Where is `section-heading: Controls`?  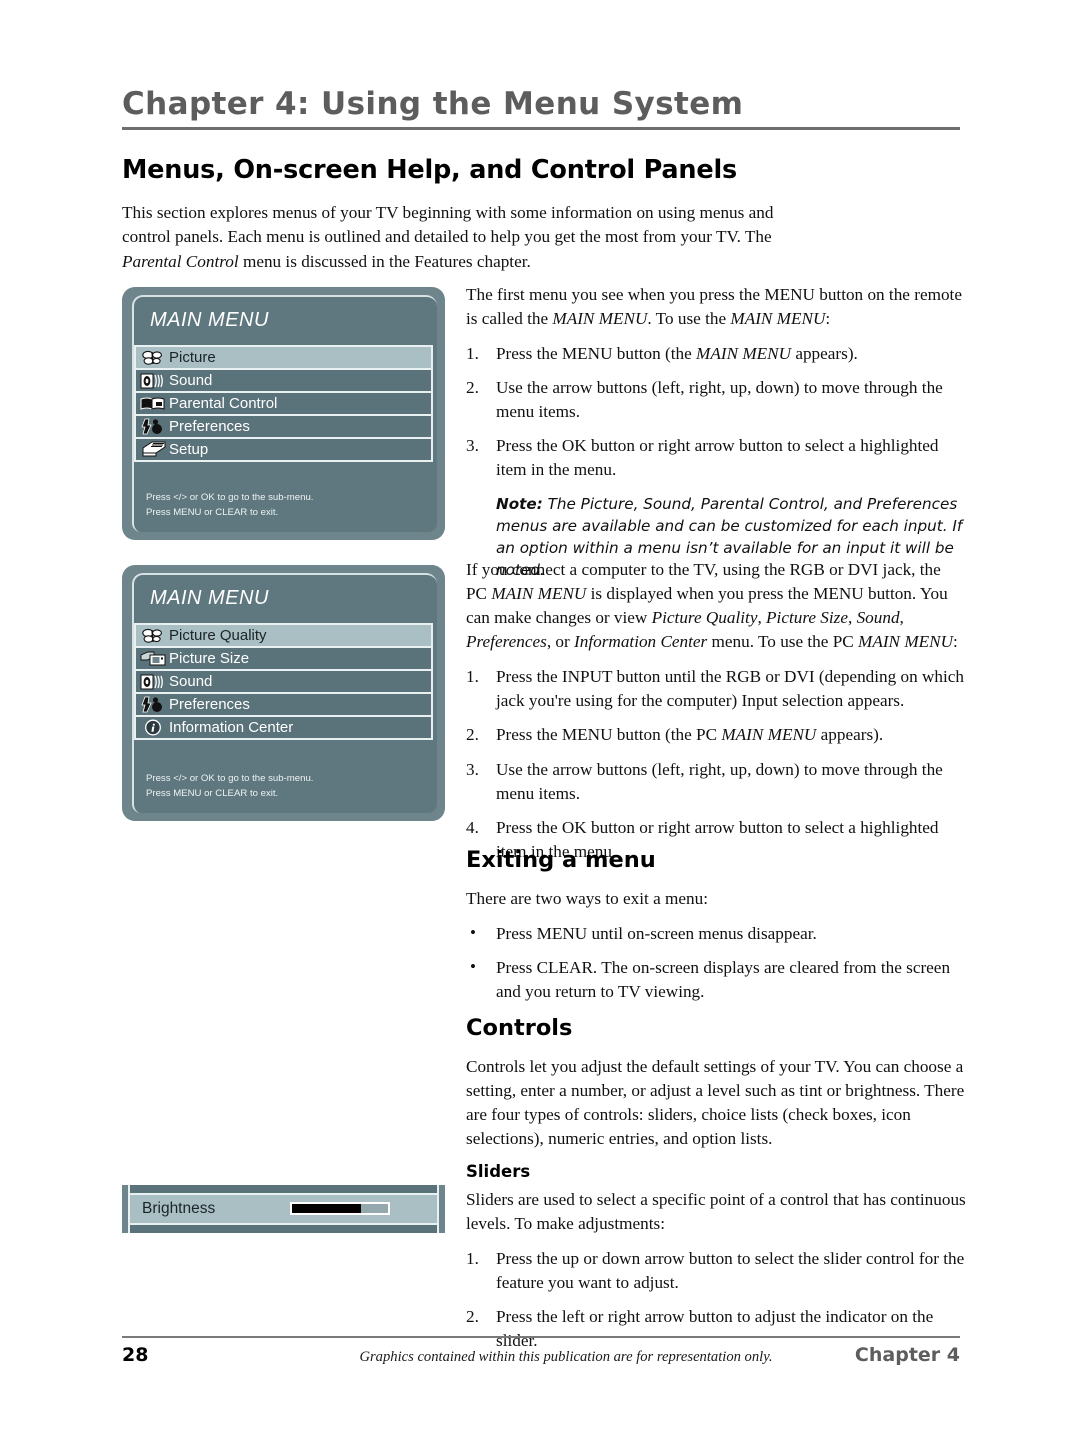
section-heading: Controls is located at coordinates (519, 1028).